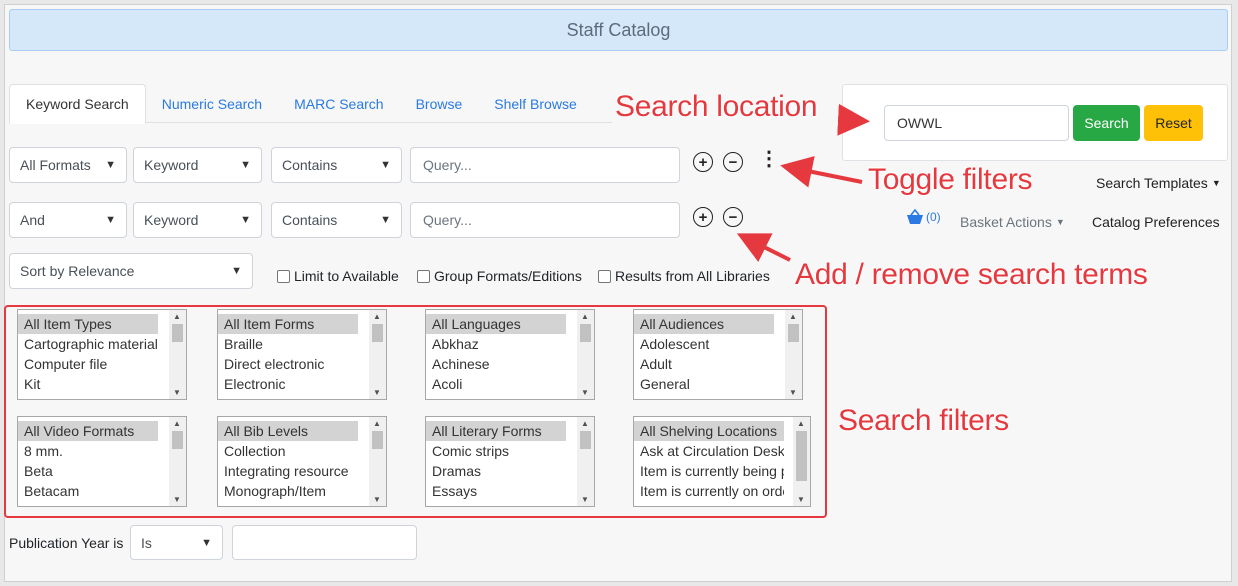 Image resolution: width=1238 pixels, height=586 pixels. What do you see at coordinates (496, 451) in the screenshot?
I see `filter-option: Comic strips` at bounding box center [496, 451].